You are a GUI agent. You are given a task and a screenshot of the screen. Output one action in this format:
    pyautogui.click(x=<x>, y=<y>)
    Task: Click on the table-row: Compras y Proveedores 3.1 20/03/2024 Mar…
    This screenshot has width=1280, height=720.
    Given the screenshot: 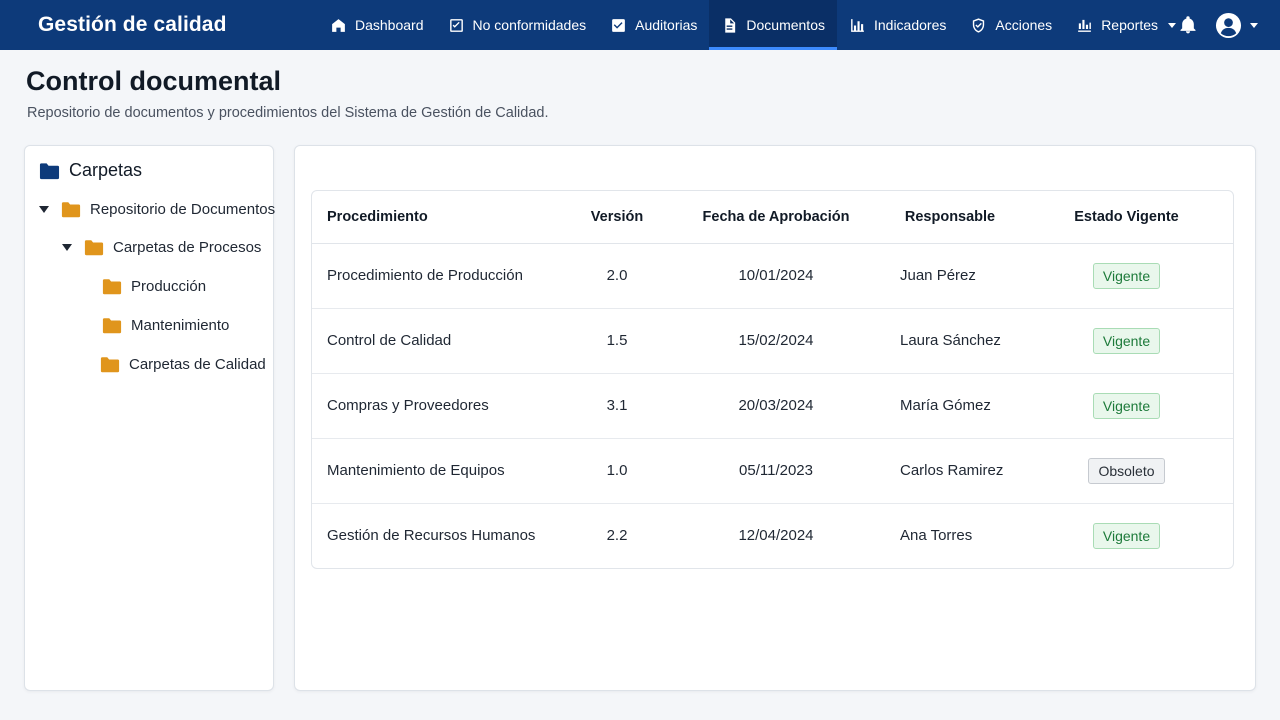 What is the action you would take?
    pyautogui.click(x=772, y=406)
    